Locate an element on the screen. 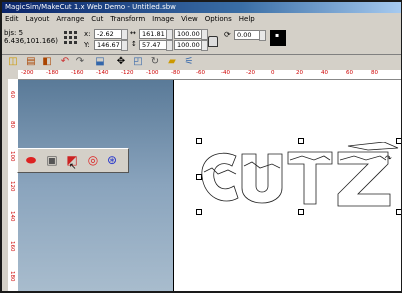 This screenshot has width=402, height=293. ruler-h-tick: -180 is located at coordinates (52, 73).